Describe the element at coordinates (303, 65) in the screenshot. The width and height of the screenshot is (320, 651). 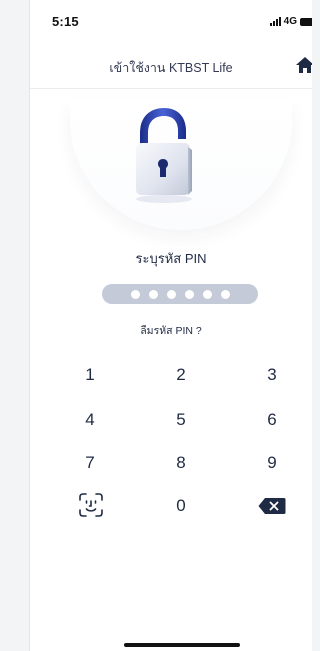
I see `home-icon` at that location.